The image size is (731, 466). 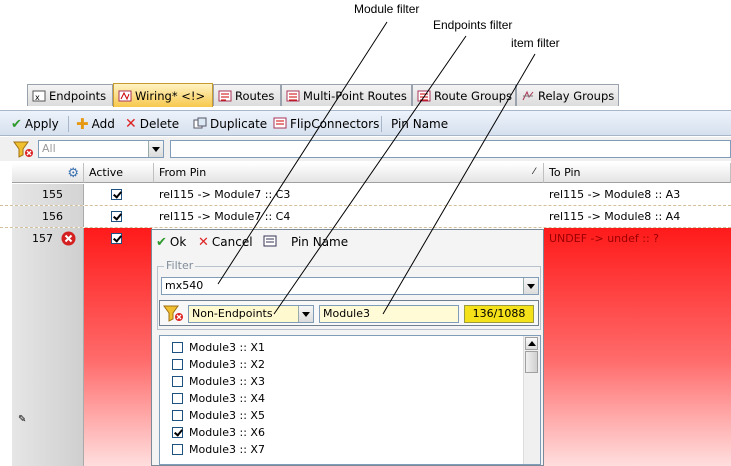 I want to click on list-item: Module3 :: X3, so click(x=218, y=381).